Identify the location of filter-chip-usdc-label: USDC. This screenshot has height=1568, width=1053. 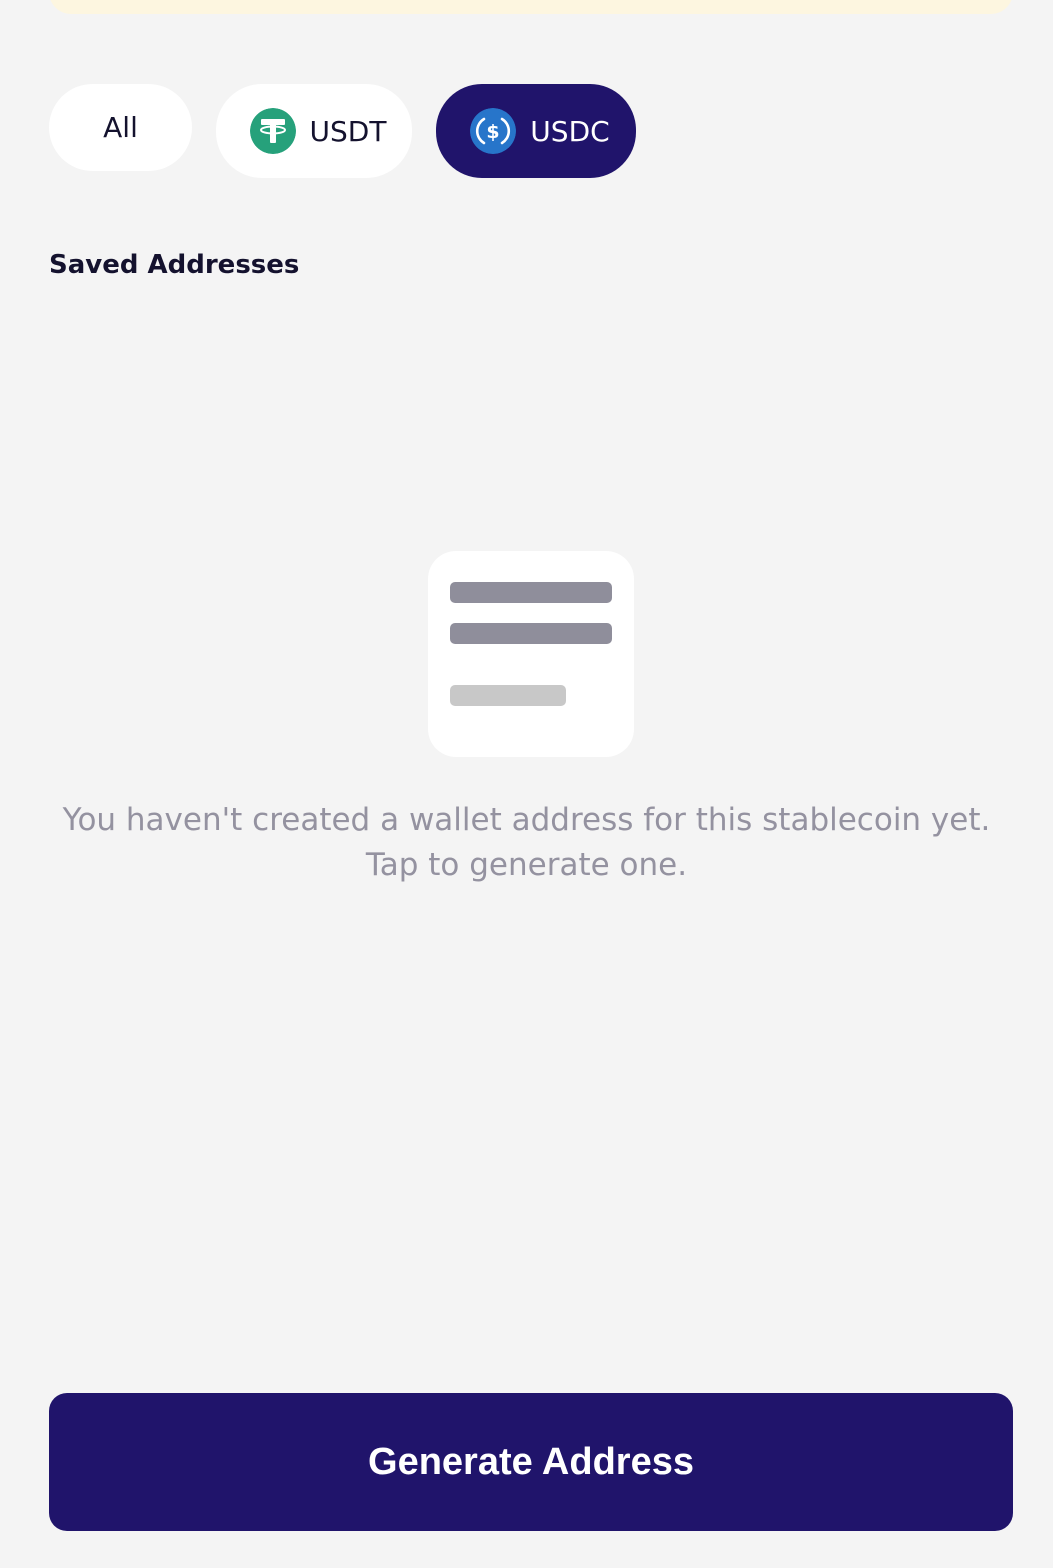
(570, 131).